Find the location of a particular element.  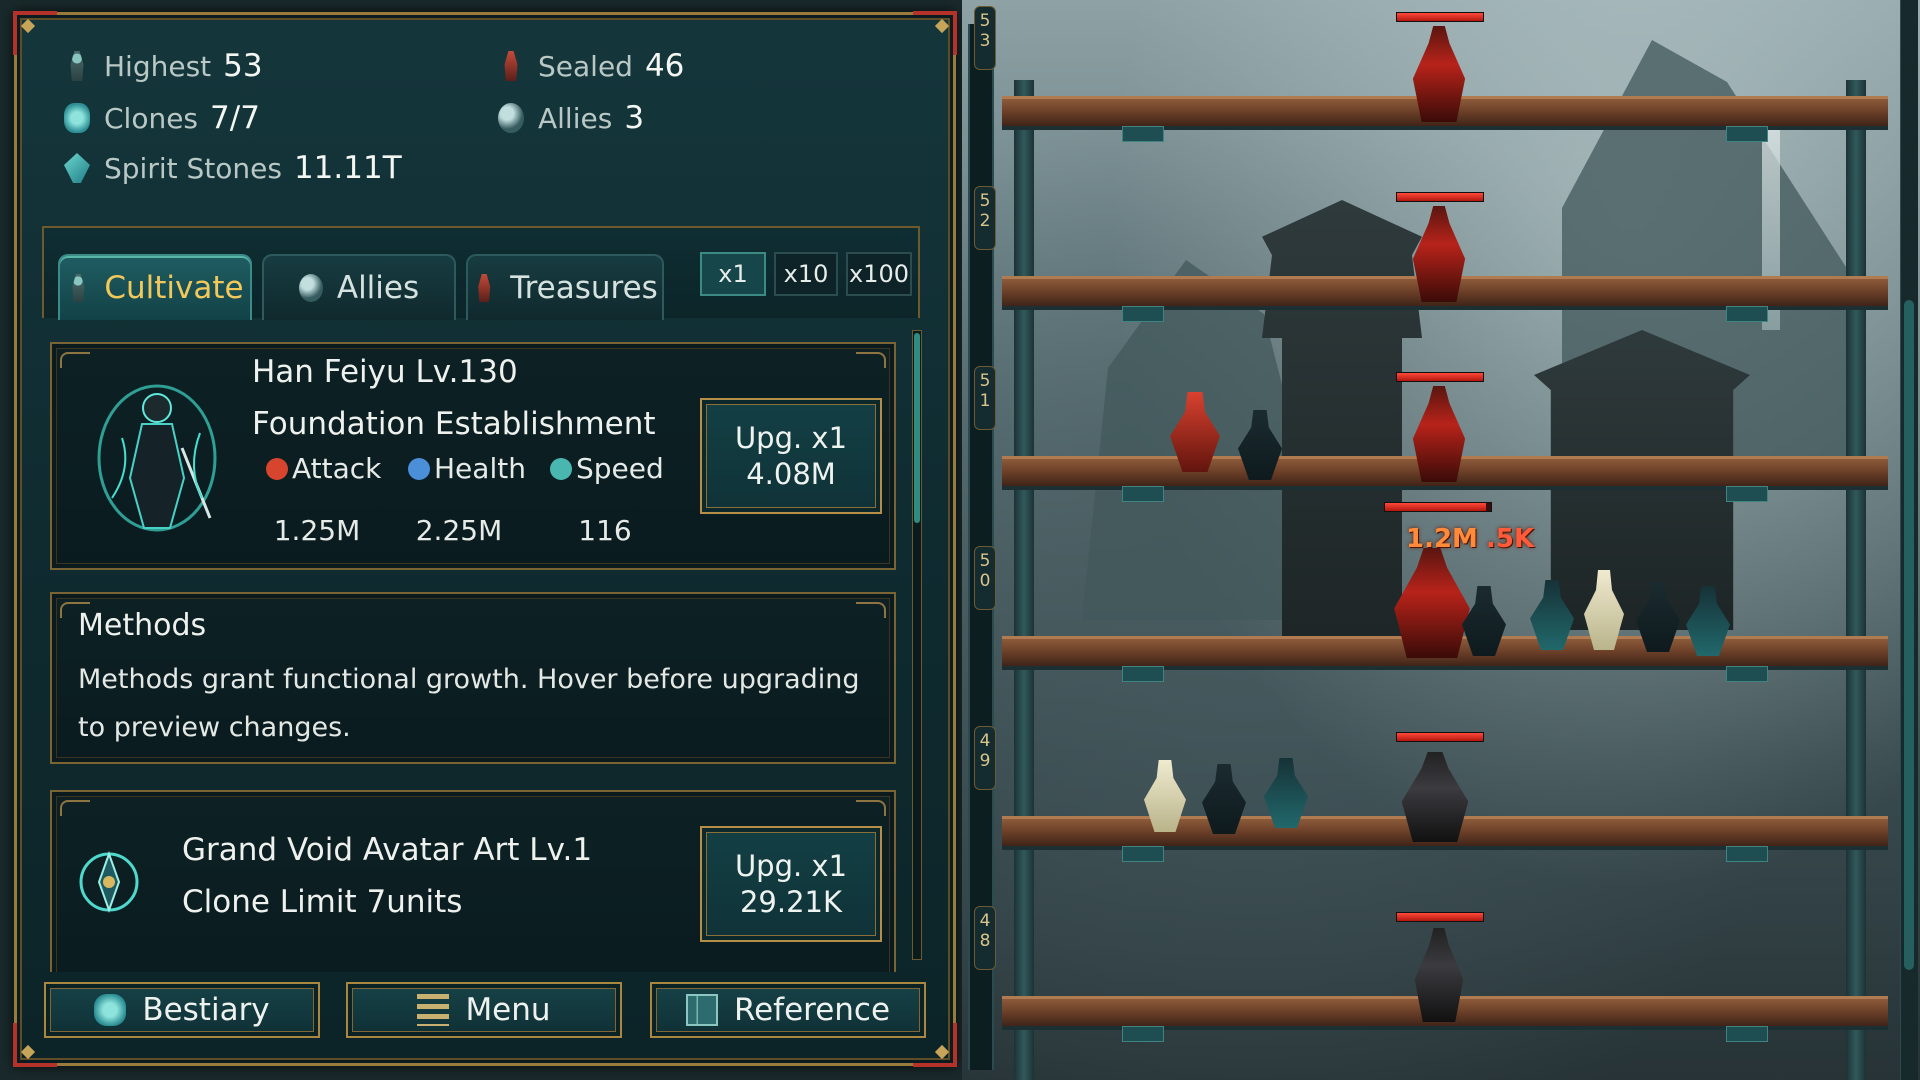

menu-button: Menu is located at coordinates (484, 1010).